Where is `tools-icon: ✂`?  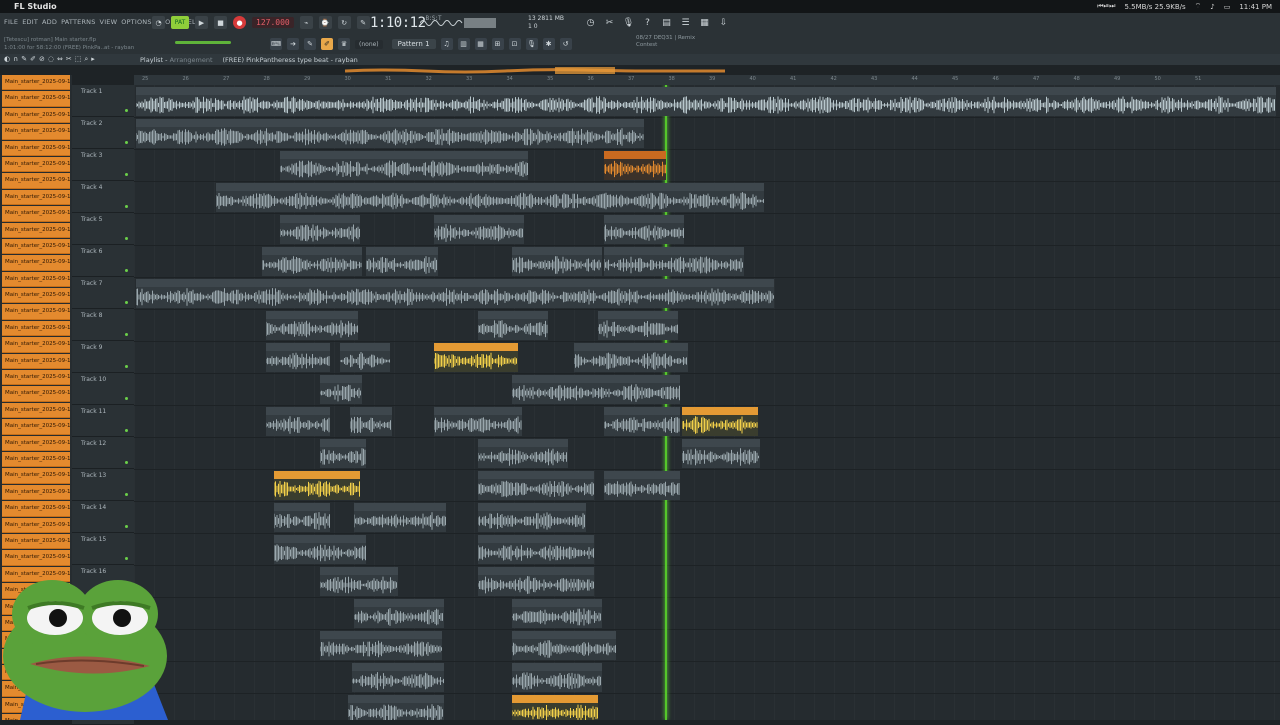
tools-icon: ✂ is located at coordinates (609, 22).